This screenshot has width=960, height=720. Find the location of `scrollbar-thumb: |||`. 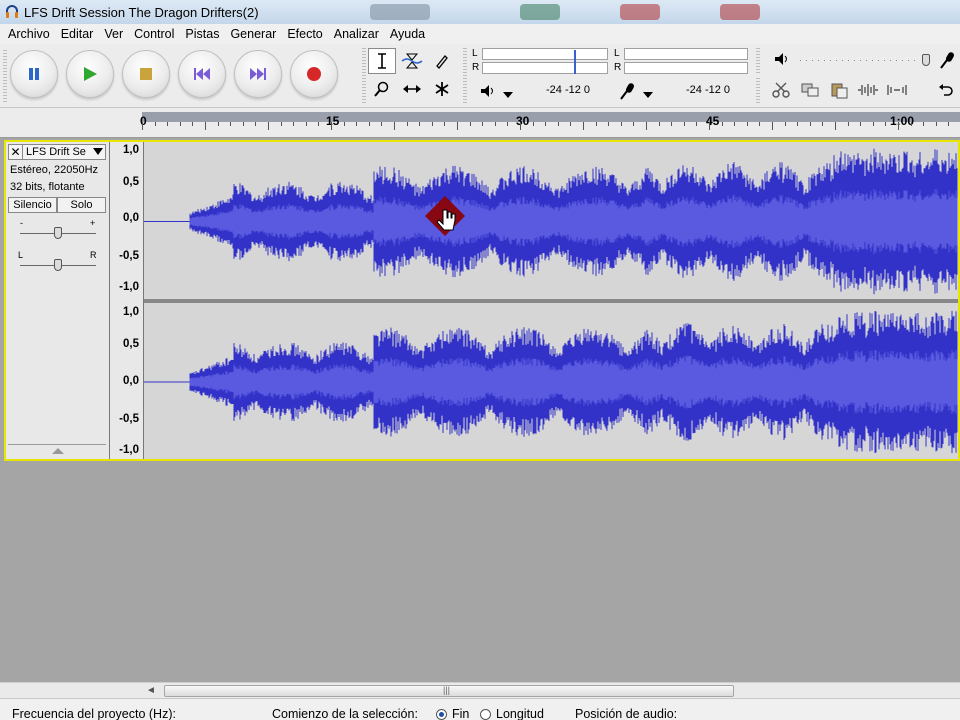

scrollbar-thumb: ||| is located at coordinates (449, 691).